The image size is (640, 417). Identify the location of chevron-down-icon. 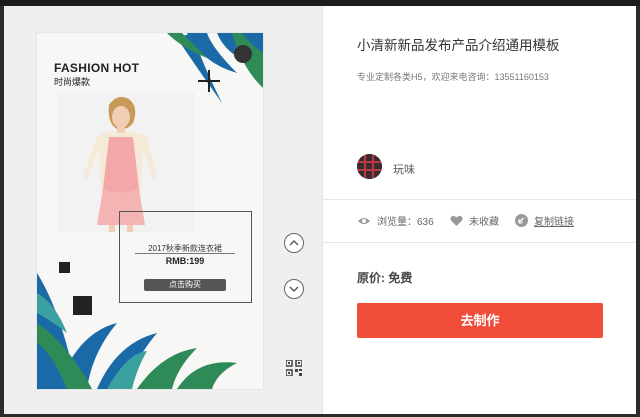
(294, 289).